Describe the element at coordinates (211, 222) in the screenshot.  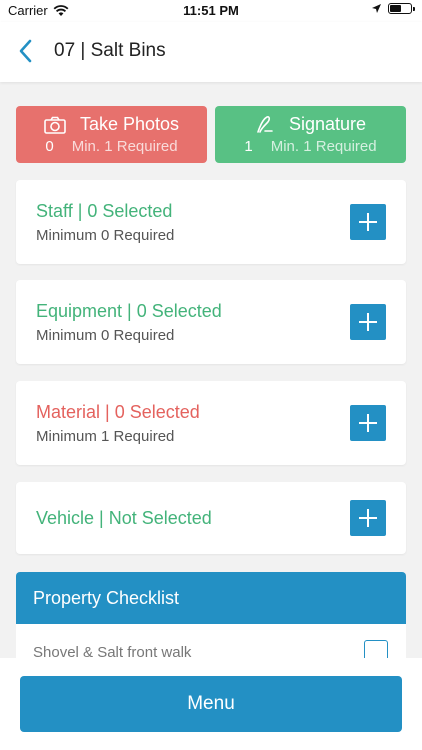
I see `staff-card: Staff | 0 Selected Minimum 0 Required` at that location.